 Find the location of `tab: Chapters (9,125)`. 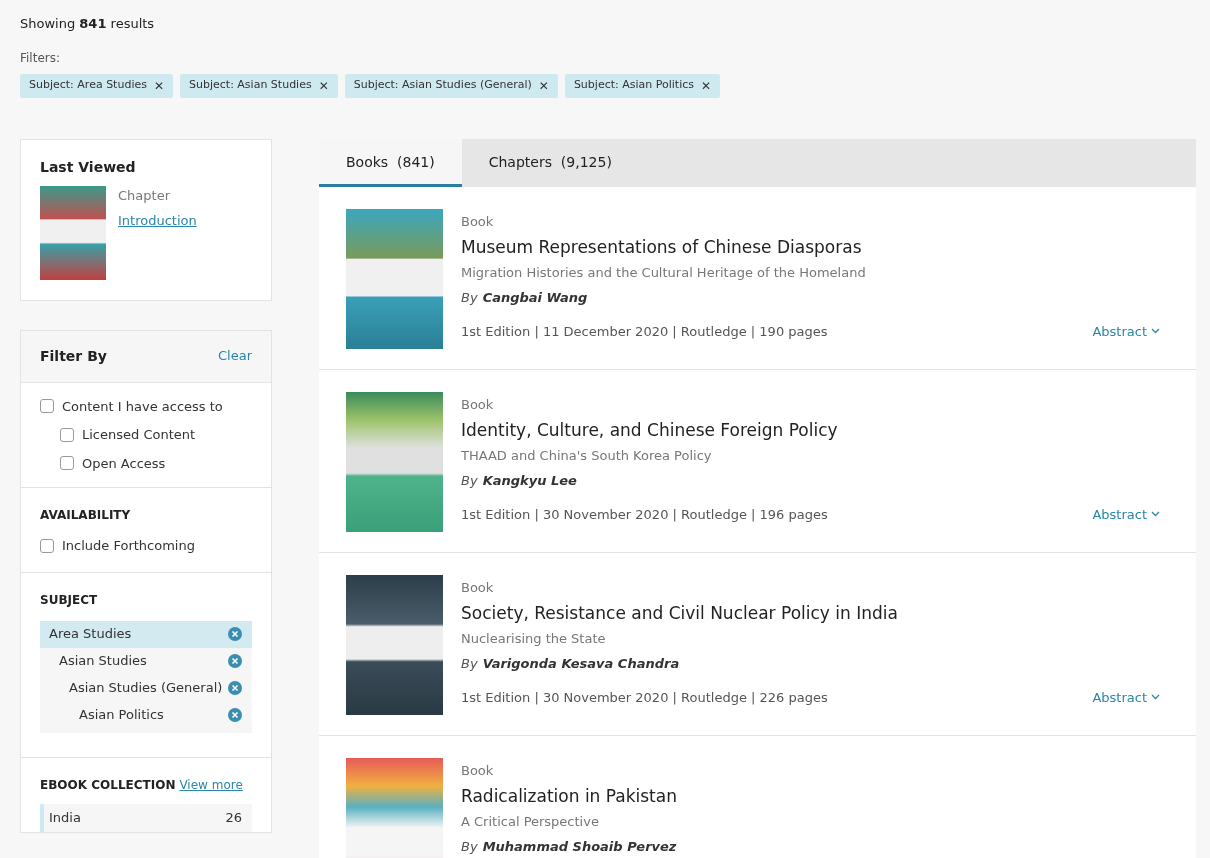

tab: Chapters (9,125) is located at coordinates (550, 162).